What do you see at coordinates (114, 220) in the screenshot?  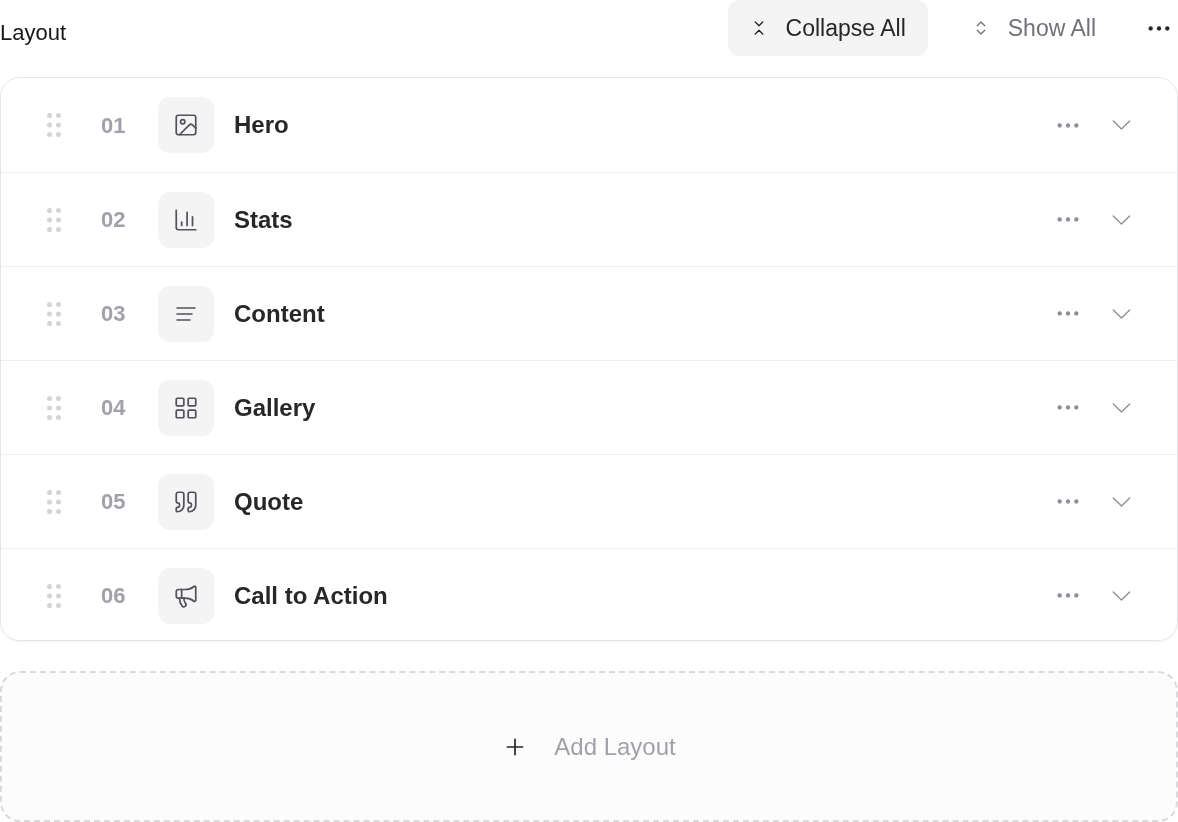 I see `section-number: 02` at bounding box center [114, 220].